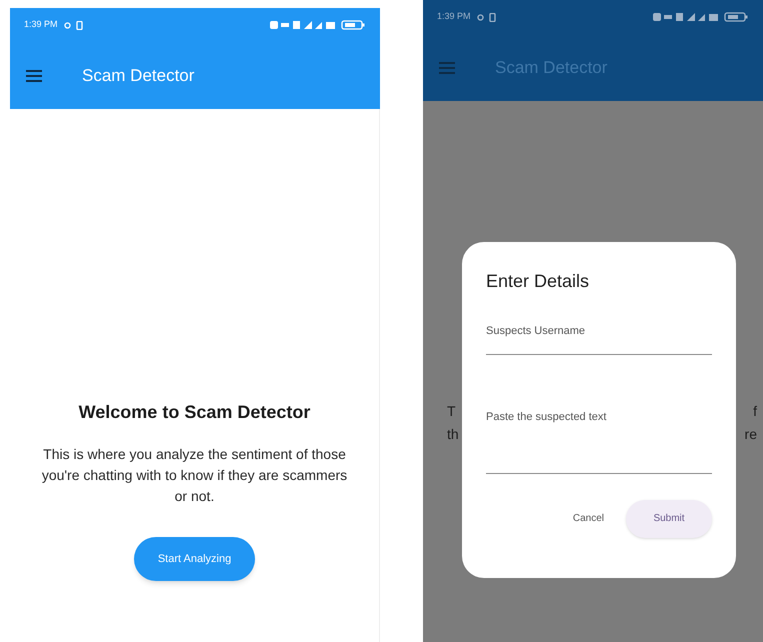  I want to click on suspected-text-field: Paste the suspected text, so click(599, 436).